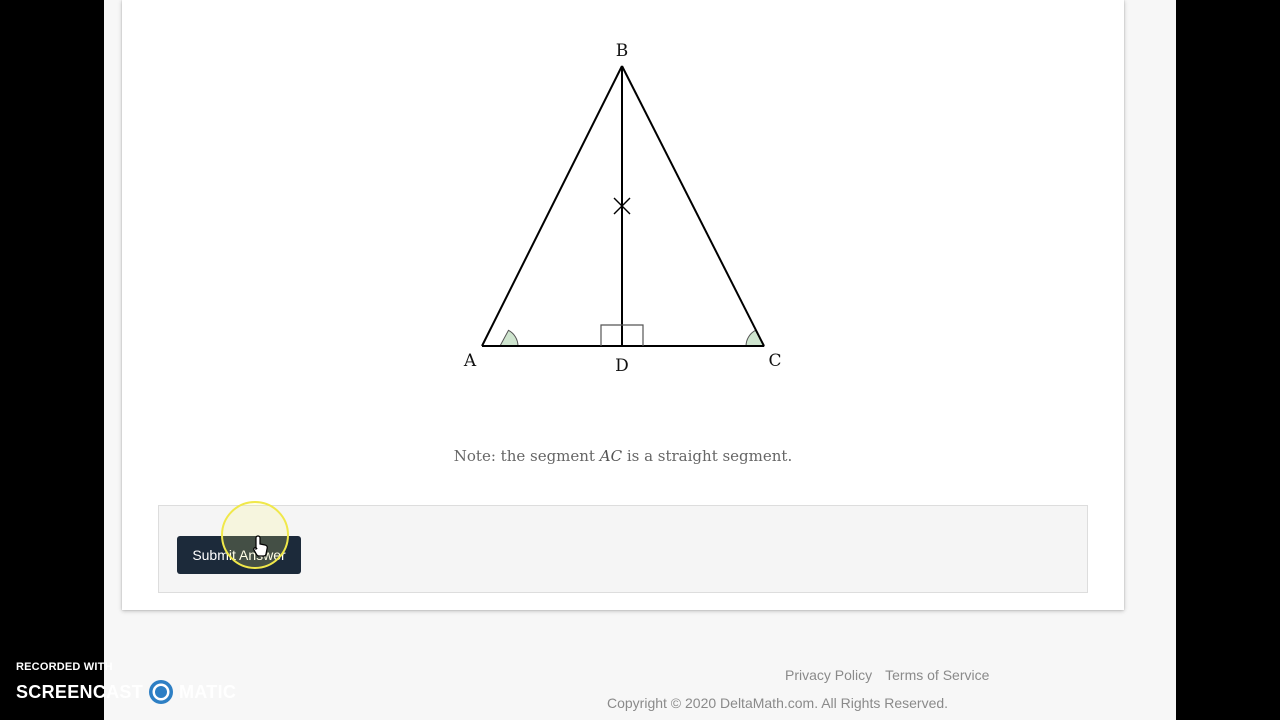 The width and height of the screenshot is (1280, 720). I want to click on label-c: C, so click(774, 361).